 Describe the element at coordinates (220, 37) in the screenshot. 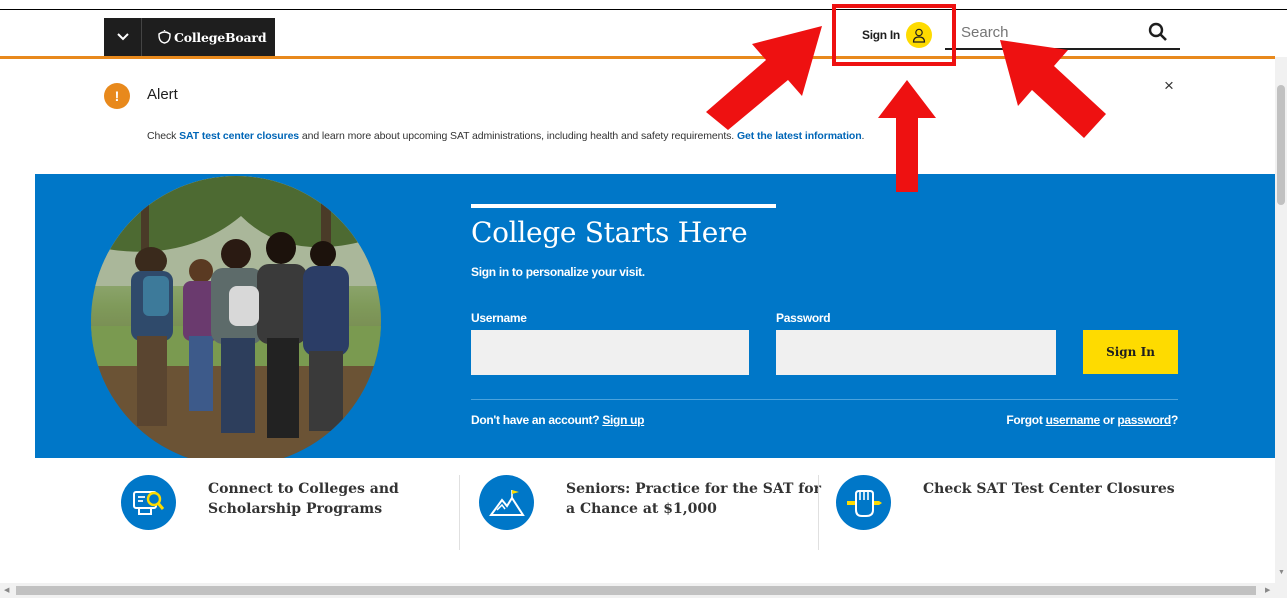

I see `logo-text: CollegeBoard` at that location.